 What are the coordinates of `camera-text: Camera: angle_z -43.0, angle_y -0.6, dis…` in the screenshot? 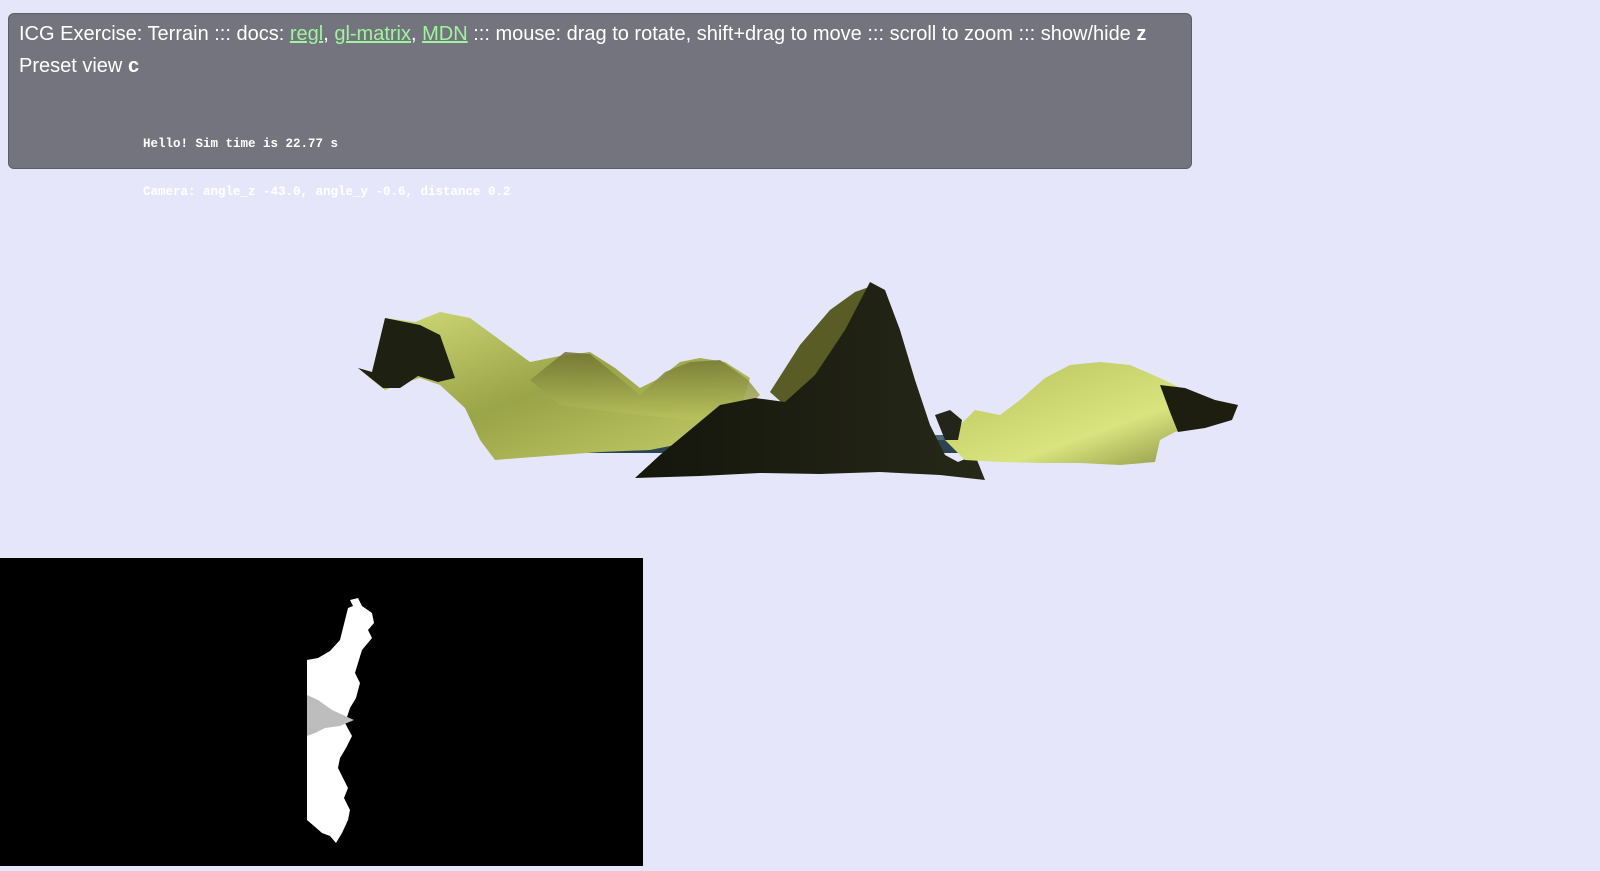 It's located at (327, 192).